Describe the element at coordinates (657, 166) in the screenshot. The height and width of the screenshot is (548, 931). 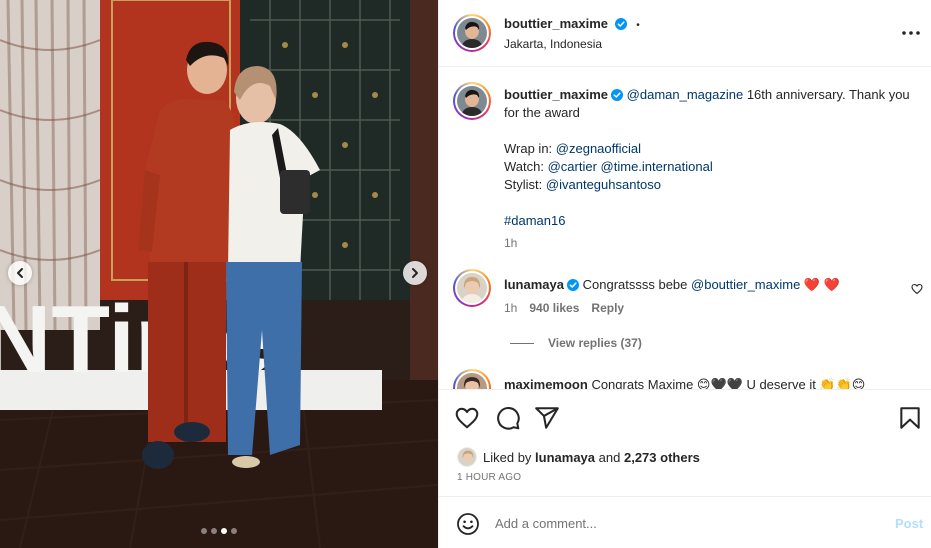
I see `mention-link-time-international: @time.international` at that location.